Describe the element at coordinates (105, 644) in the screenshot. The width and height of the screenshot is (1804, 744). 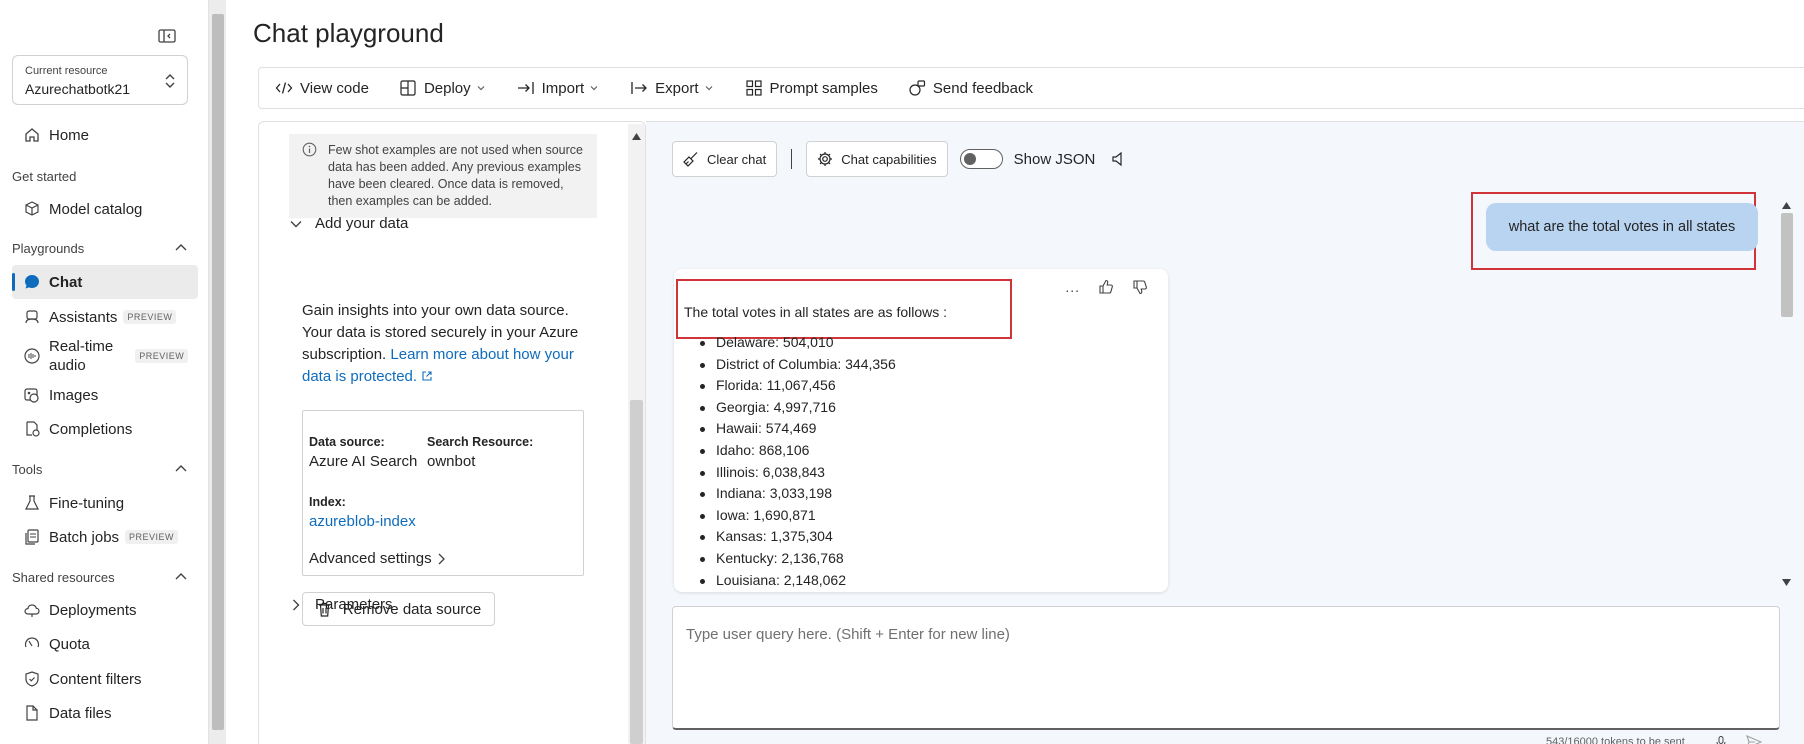
I see `sidebar-item-quota: Quota` at that location.